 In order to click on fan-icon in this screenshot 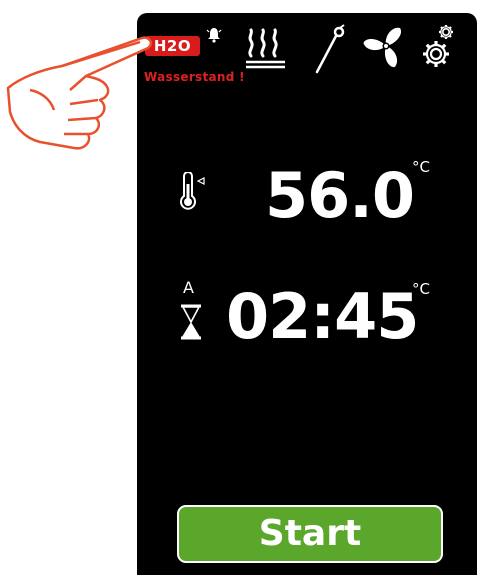, I will do `click(387, 47)`.